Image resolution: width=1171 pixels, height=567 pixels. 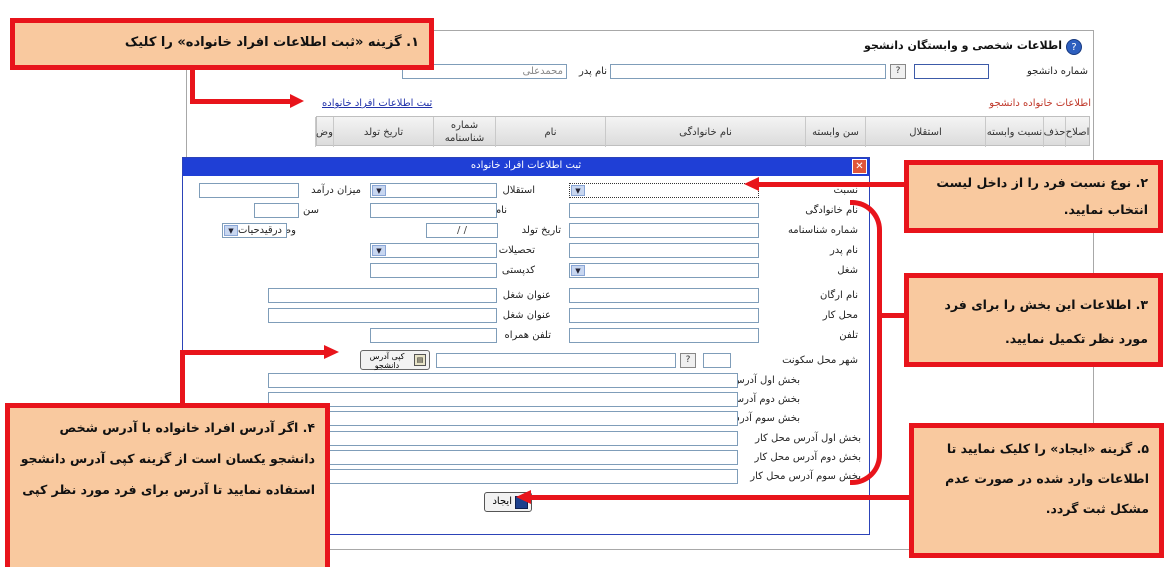 I want to click on student-number-label: شماره دانشجو, so click(x=1057, y=71).